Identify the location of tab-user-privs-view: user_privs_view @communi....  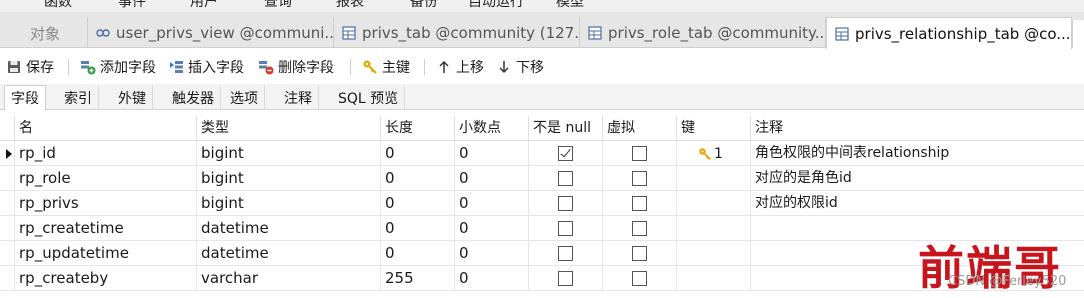
(211, 33).